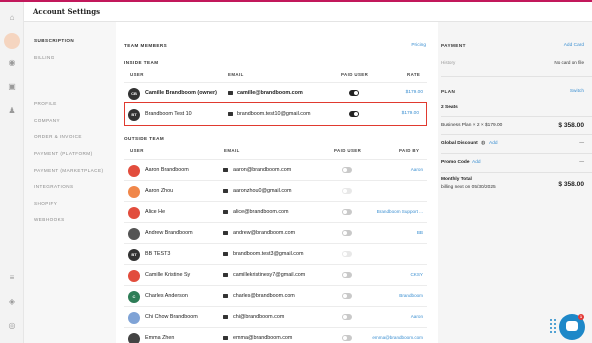 Image resolution: width=592 pixels, height=343 pixels. What do you see at coordinates (268, 254) in the screenshot?
I see `user-email: brandboom.test3@gmail.com` at bounding box center [268, 254].